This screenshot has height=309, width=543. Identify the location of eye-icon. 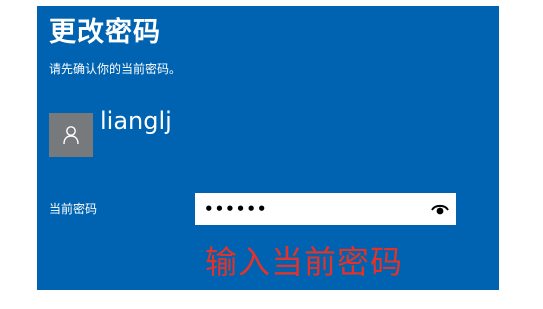
(440, 209).